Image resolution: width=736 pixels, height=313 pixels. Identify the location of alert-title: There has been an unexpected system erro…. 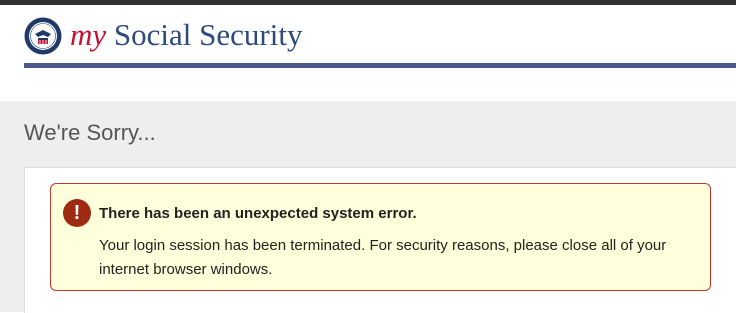
(258, 213).